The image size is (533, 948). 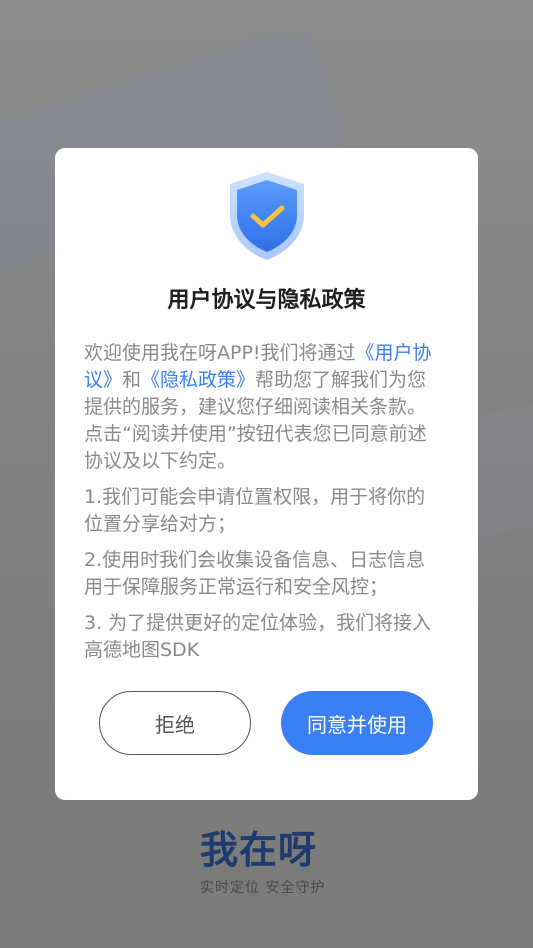 What do you see at coordinates (259, 850) in the screenshot?
I see `brand-name: 我在呀` at bounding box center [259, 850].